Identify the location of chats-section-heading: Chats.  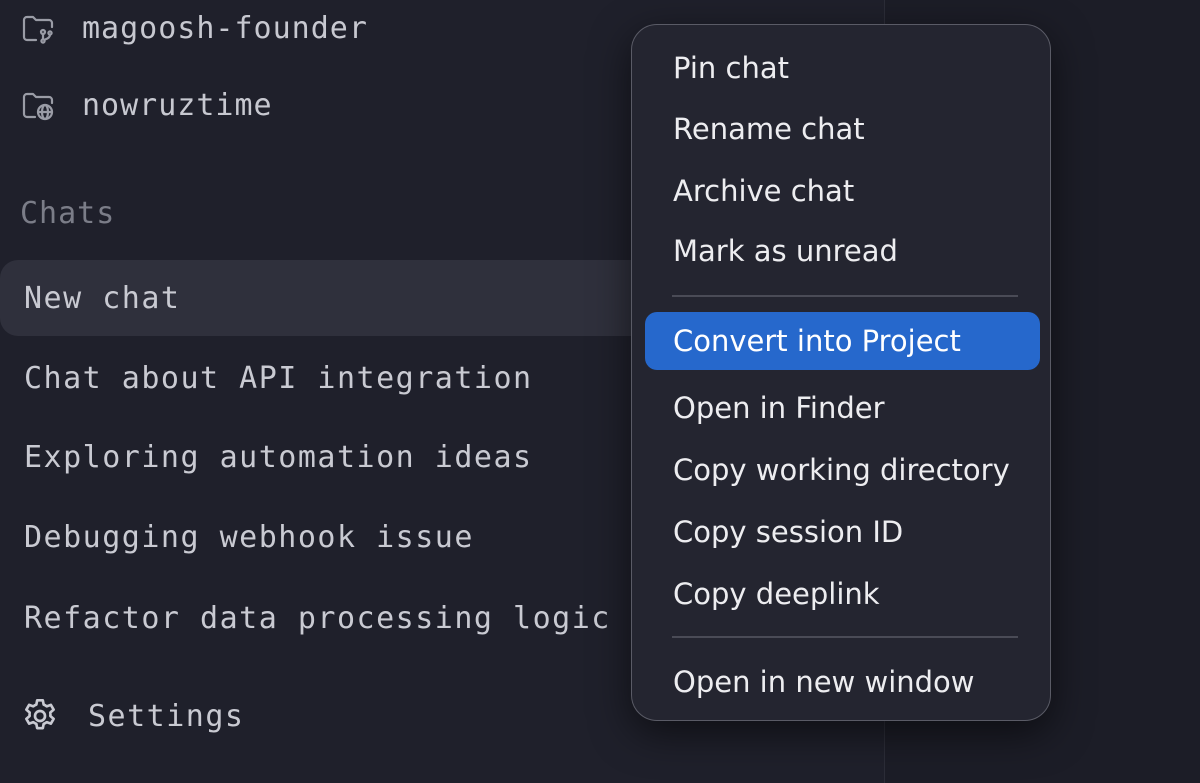
(68, 213).